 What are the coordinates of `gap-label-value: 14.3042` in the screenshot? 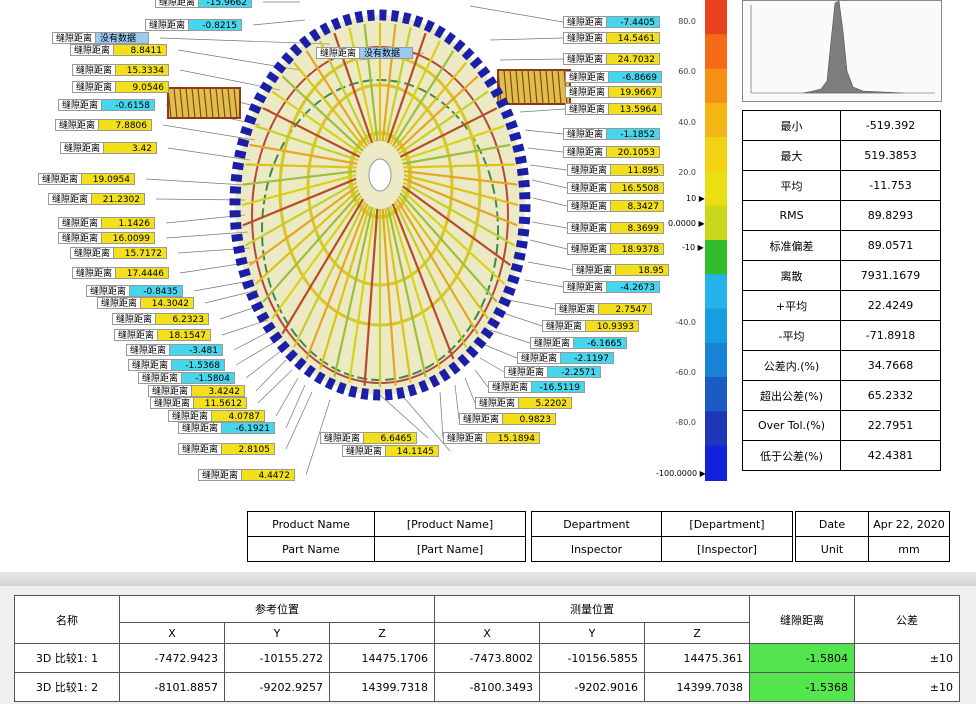 It's located at (168, 303).